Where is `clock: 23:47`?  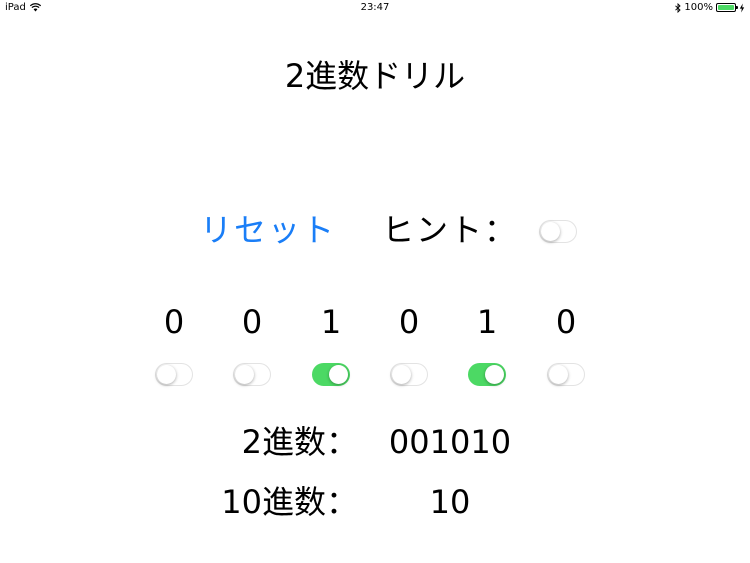 clock: 23:47 is located at coordinates (375, 7).